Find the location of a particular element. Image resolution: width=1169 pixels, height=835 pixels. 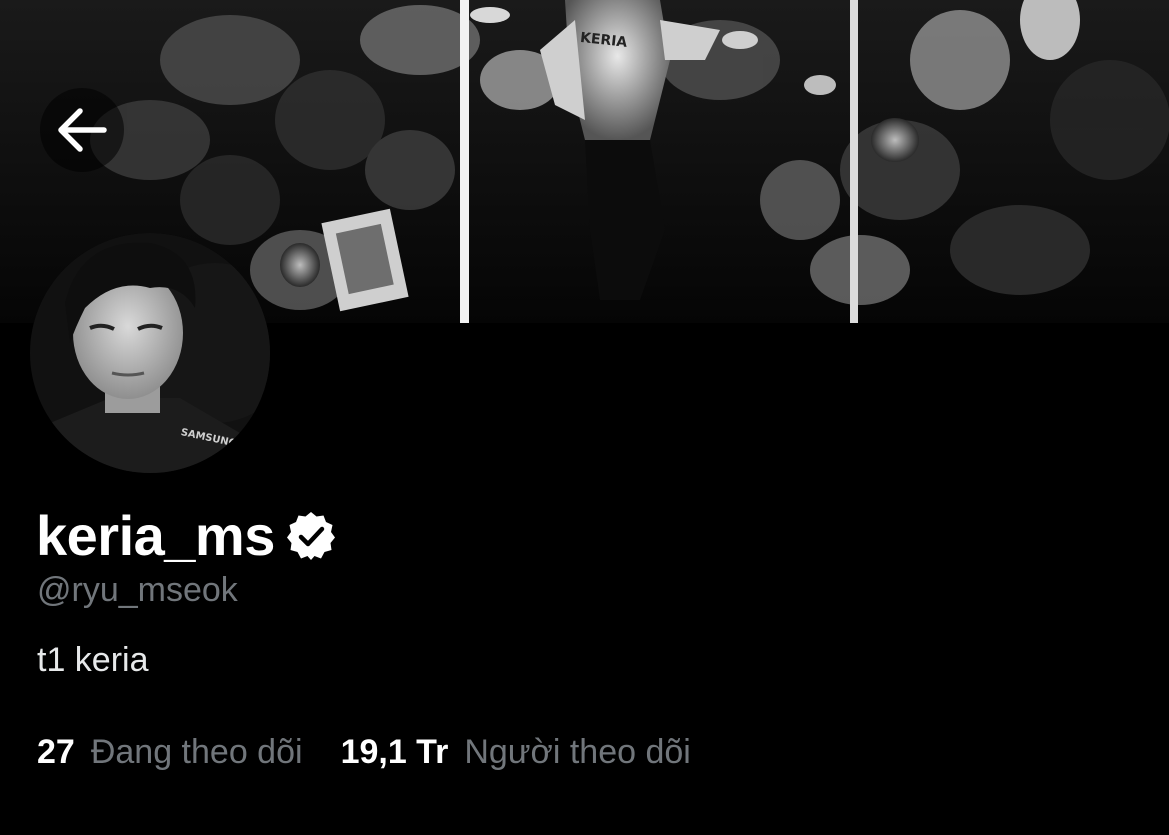

followers-link: 19,1 Tr Người theo dõi is located at coordinates (516, 752).